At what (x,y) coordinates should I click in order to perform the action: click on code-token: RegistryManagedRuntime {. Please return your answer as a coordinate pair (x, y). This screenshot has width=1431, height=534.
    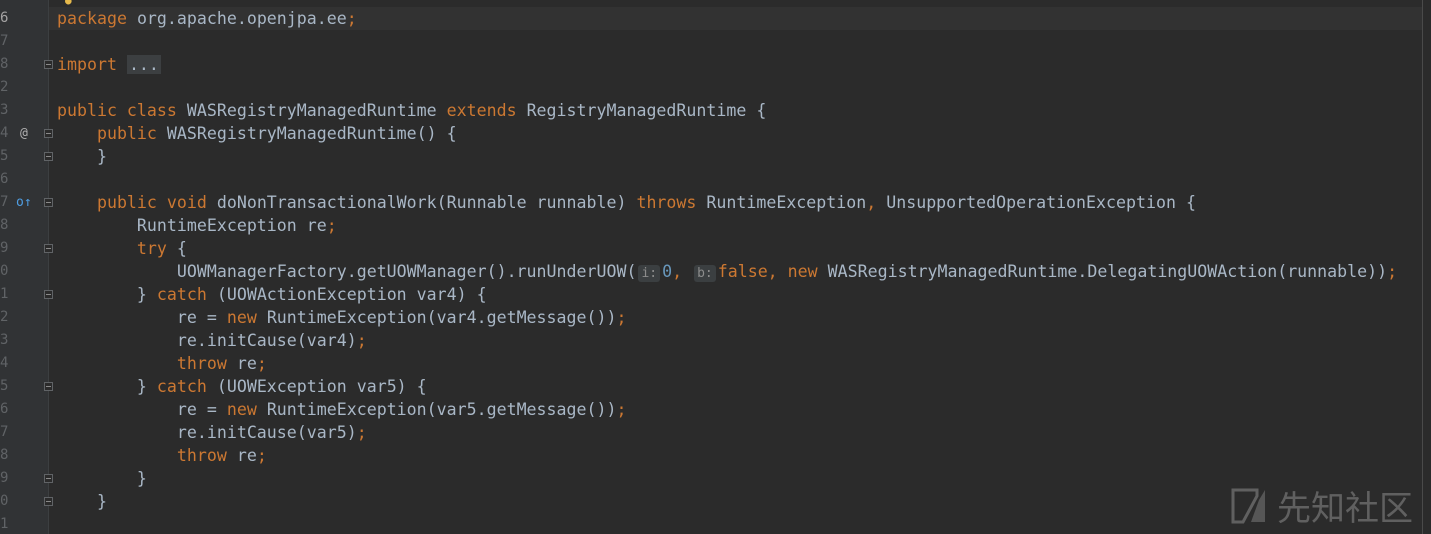
    Looking at the image, I should click on (646, 110).